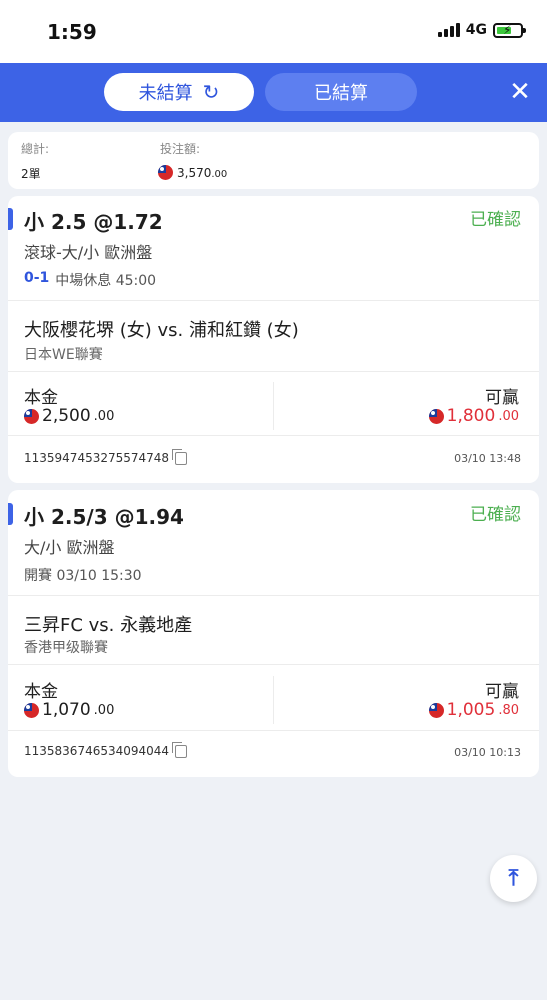 The image size is (547, 1000). I want to click on bet-type: 滾球-大/小 歐洲盤, so click(88, 252).